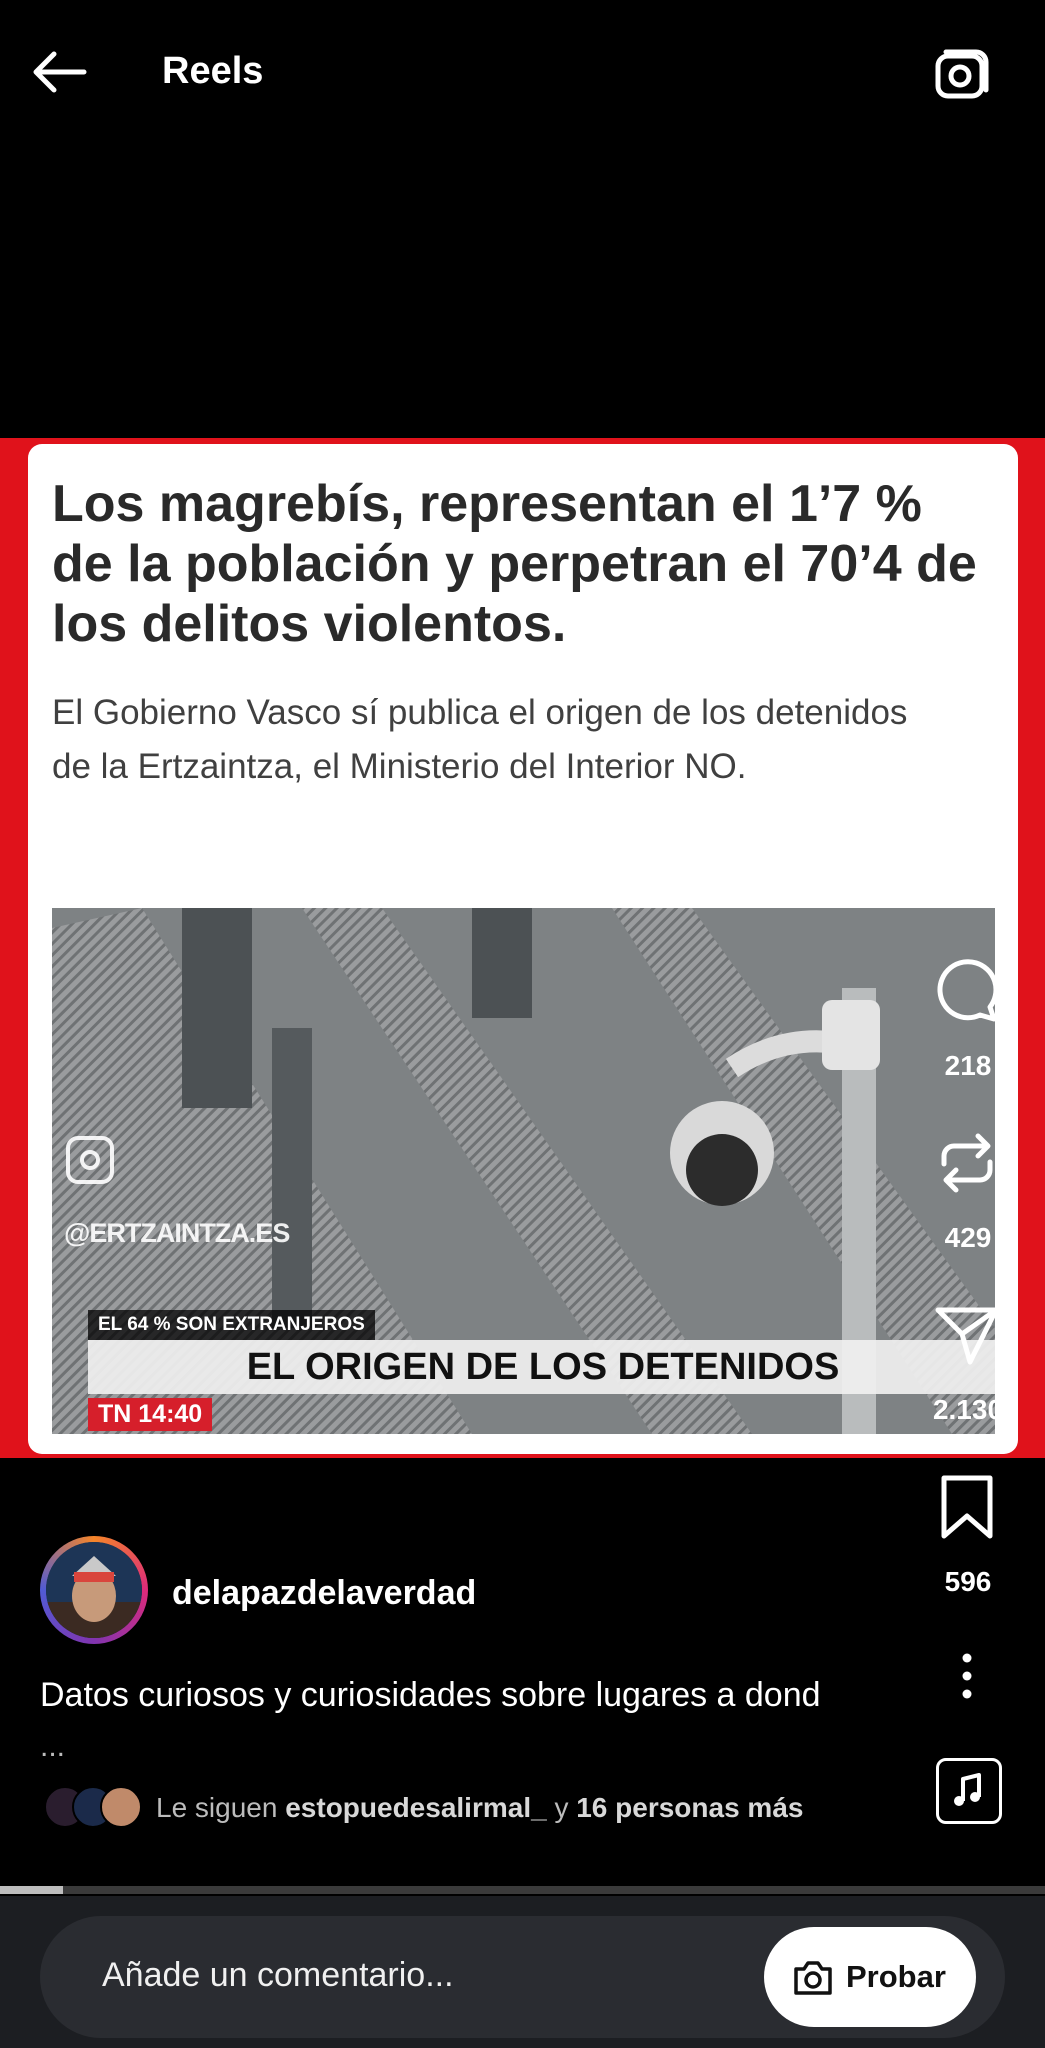 This screenshot has width=1045, height=2048. What do you see at coordinates (231, 1325) in the screenshot?
I see `video-subcaption: EL 64 % SON EXTRANJEROS` at bounding box center [231, 1325].